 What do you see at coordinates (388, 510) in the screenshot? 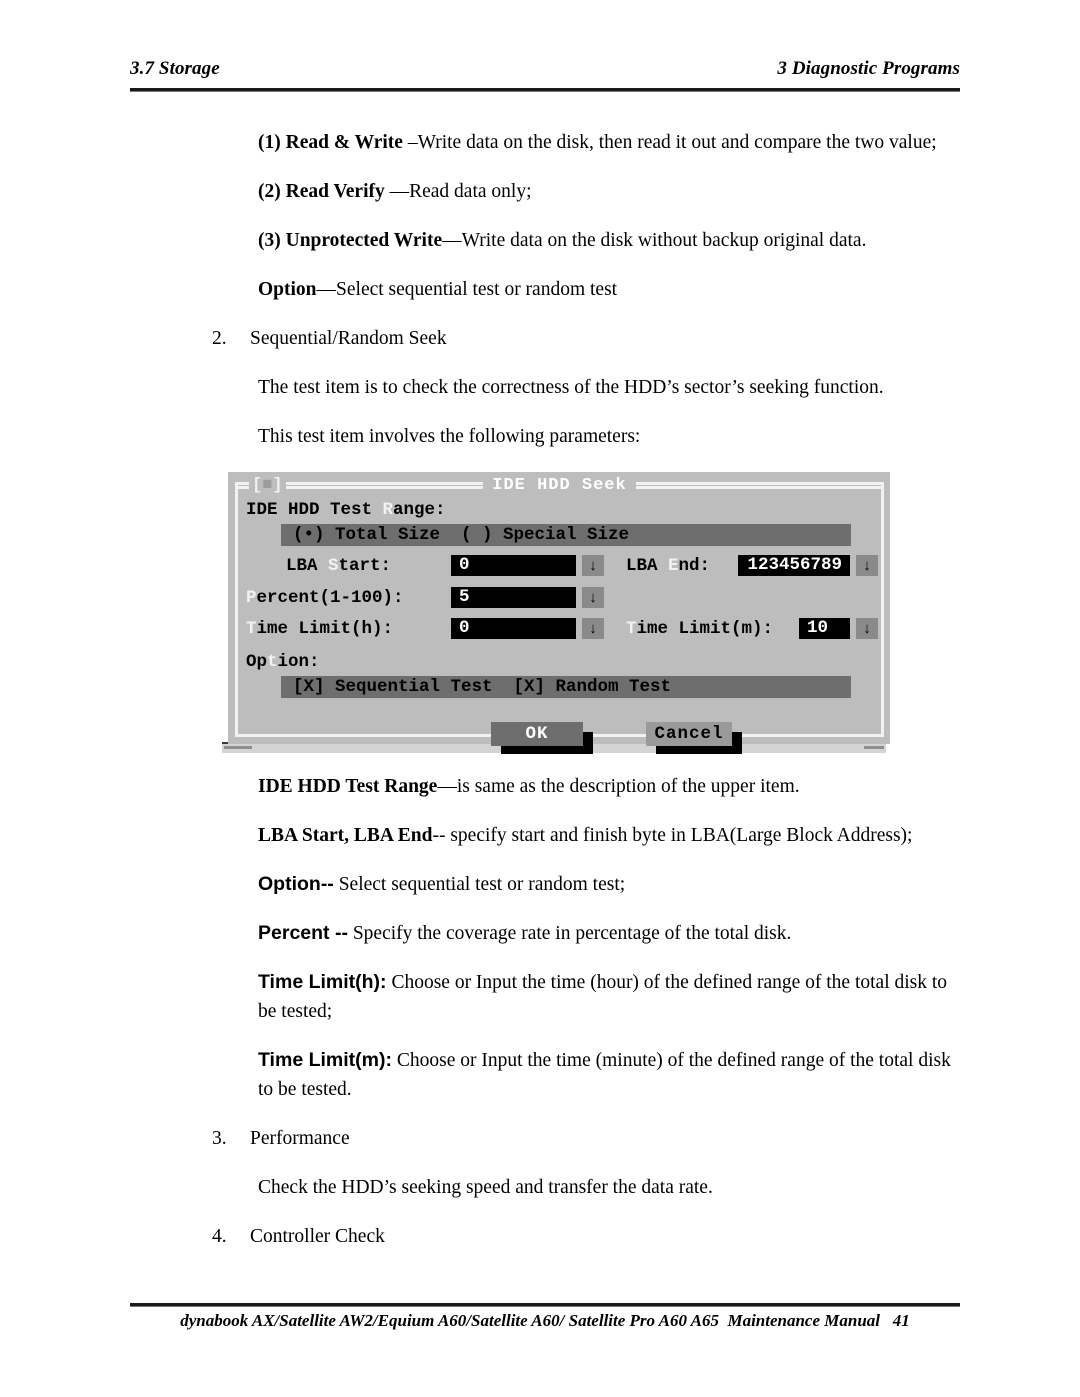
I see `test-range-hotkey: R` at bounding box center [388, 510].